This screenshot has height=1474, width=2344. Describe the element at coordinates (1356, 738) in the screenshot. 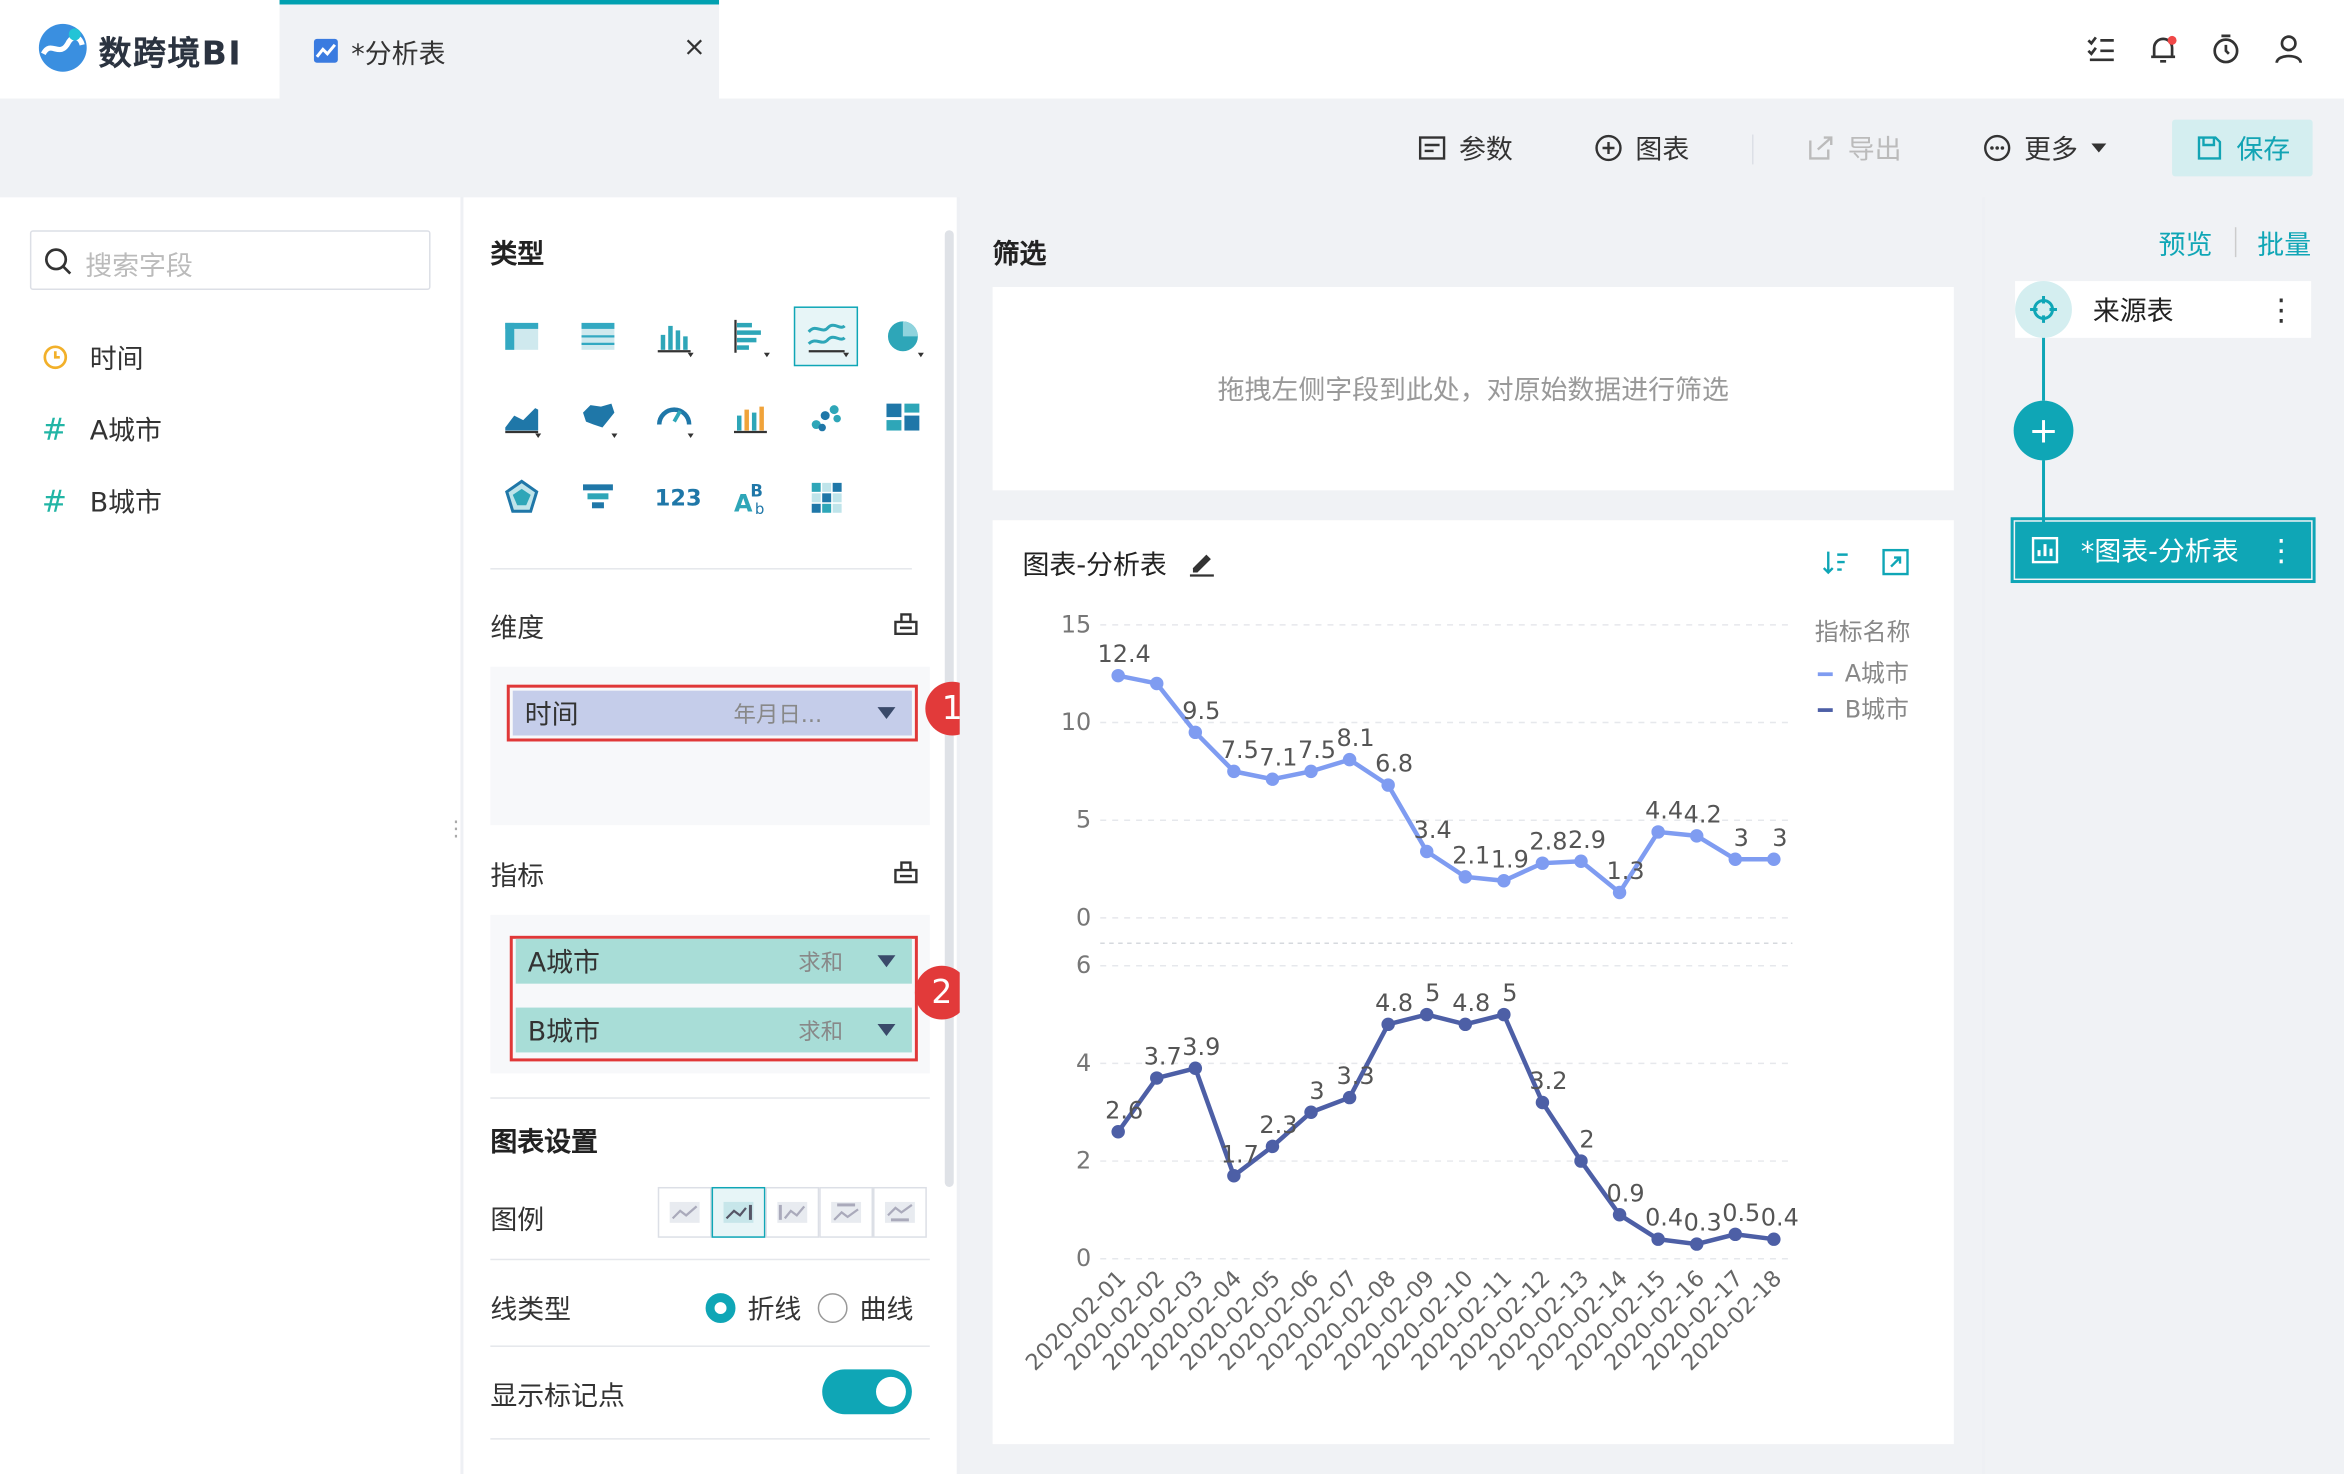

I see `data-label: 8.1` at that location.